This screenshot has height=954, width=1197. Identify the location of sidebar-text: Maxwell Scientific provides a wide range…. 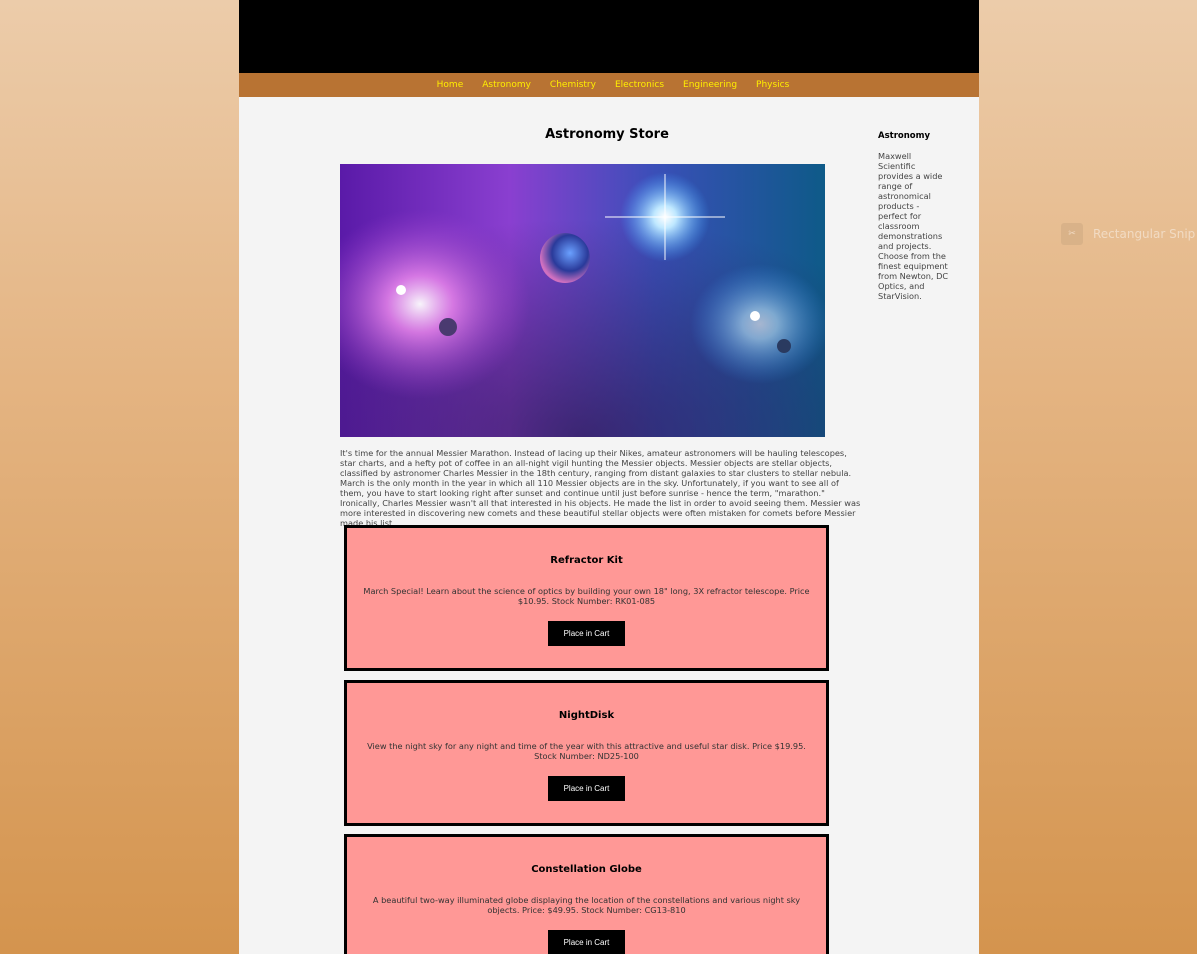
(913, 226).